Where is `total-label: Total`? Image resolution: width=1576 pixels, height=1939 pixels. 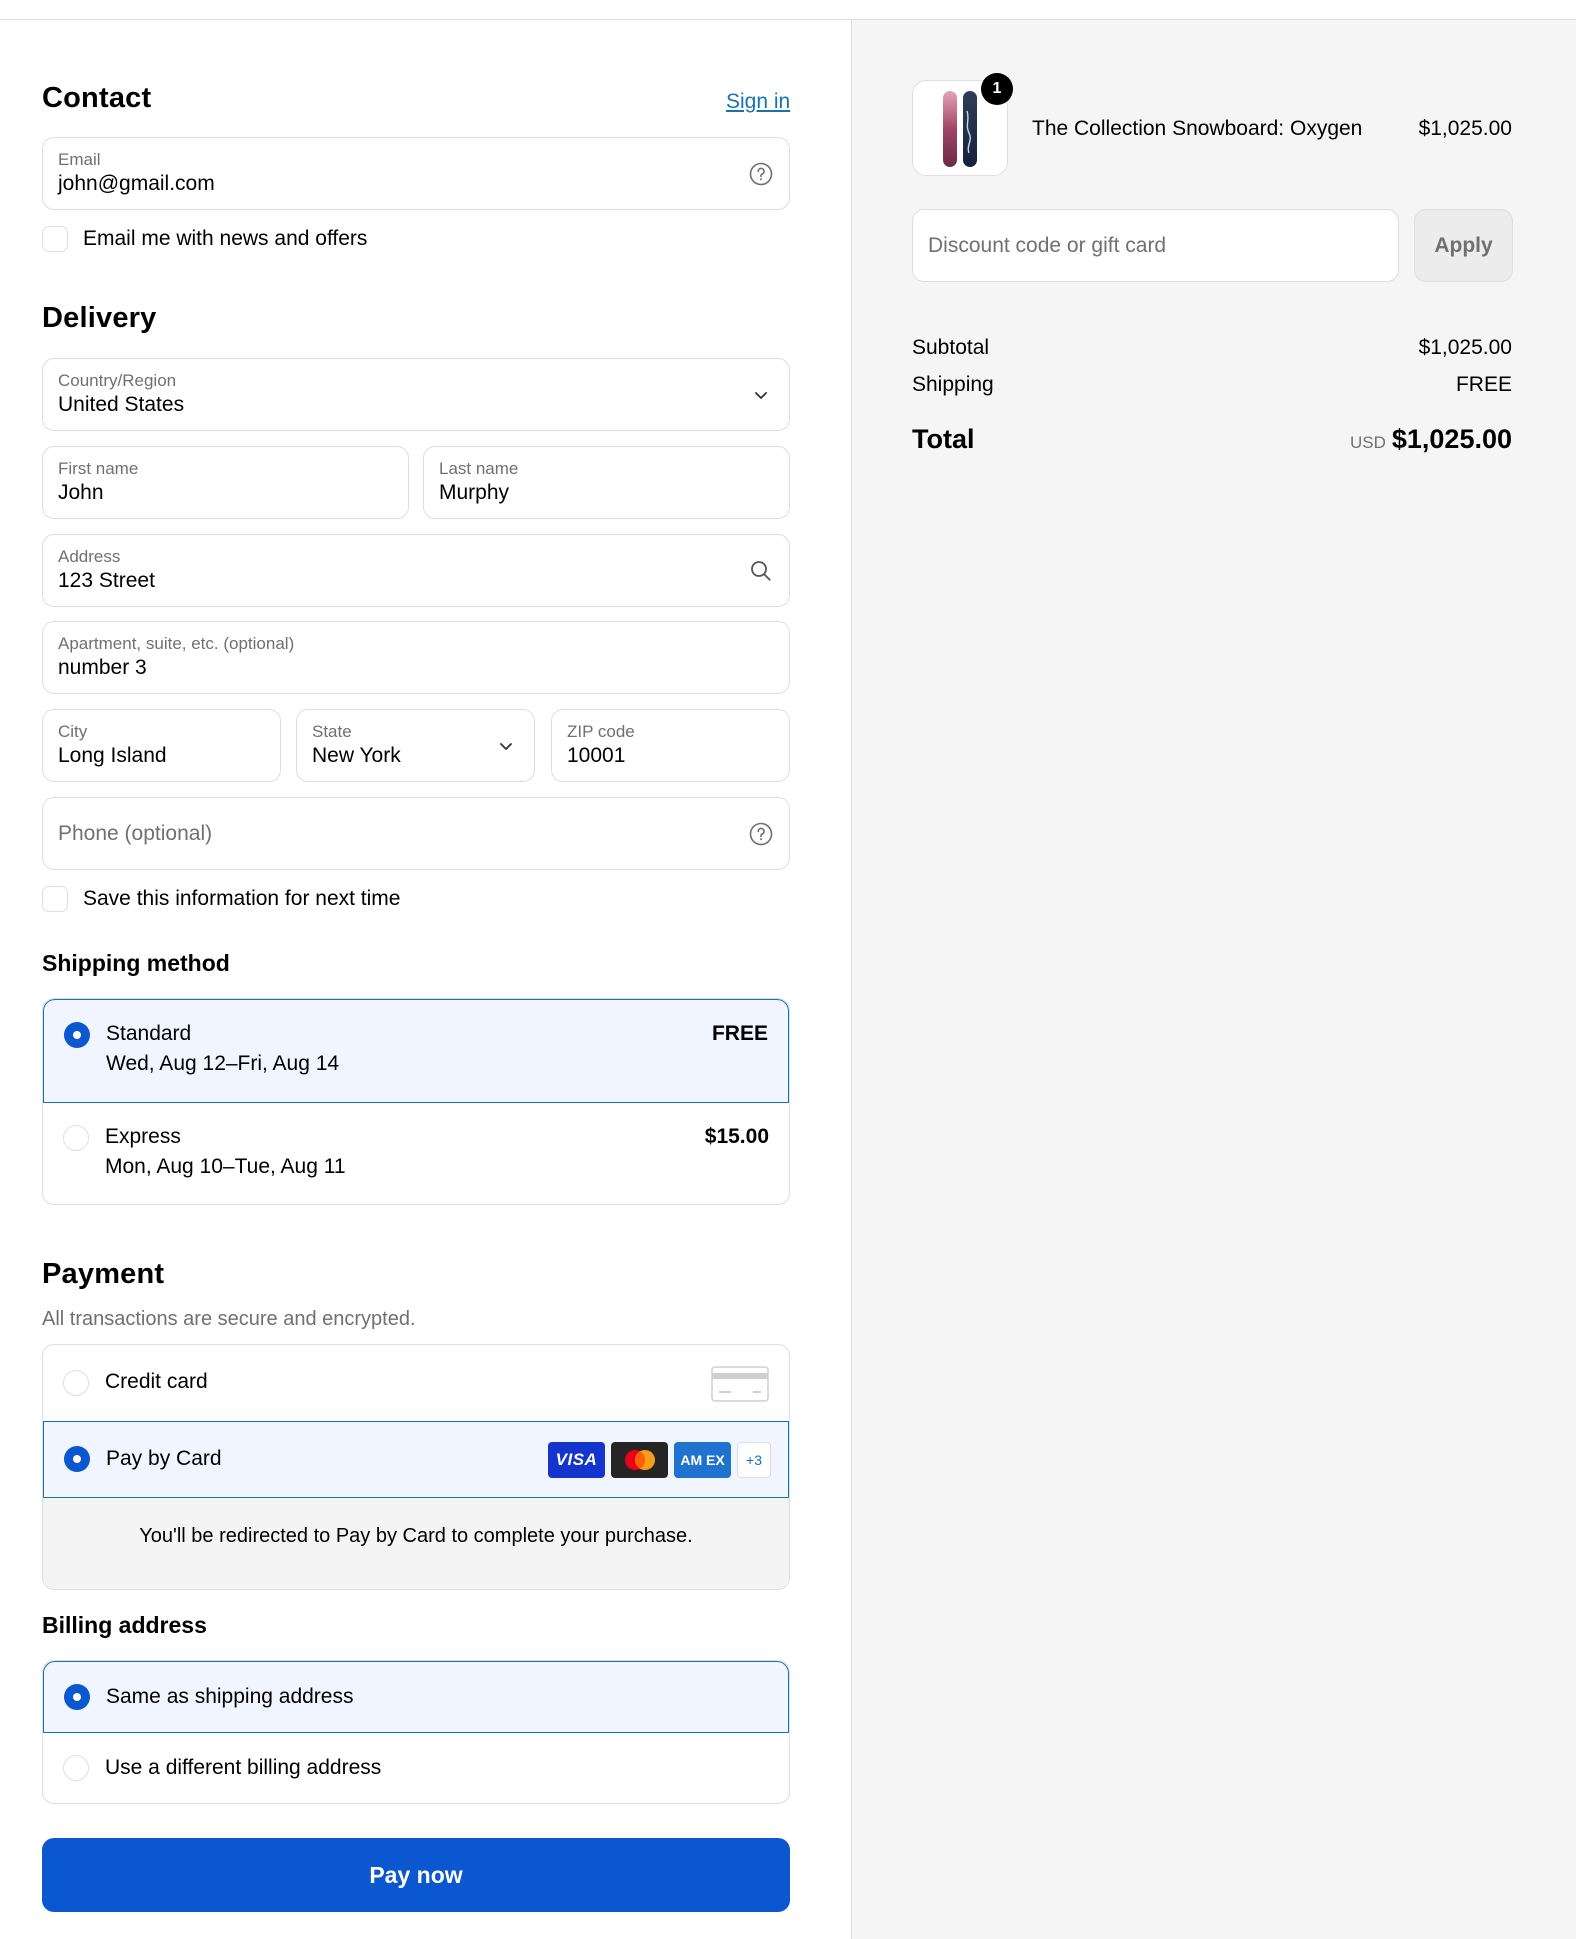 total-label: Total is located at coordinates (943, 439).